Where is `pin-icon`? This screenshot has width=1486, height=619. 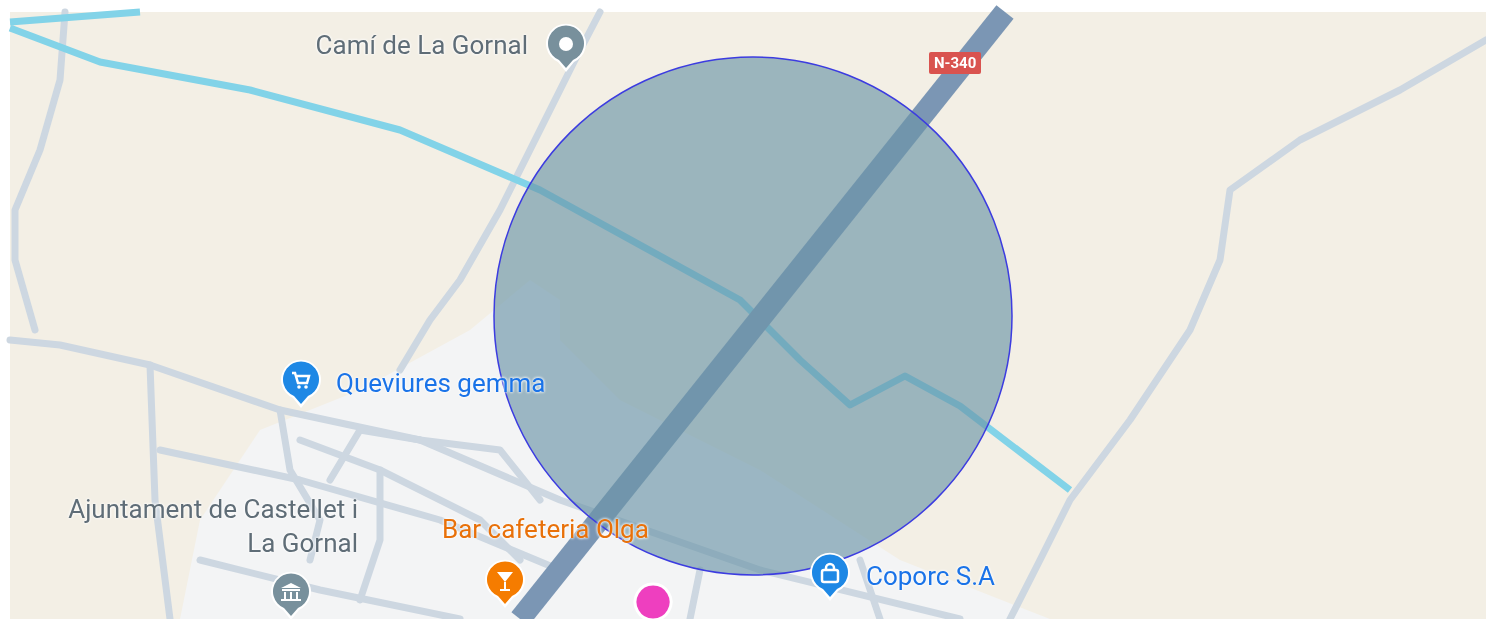 pin-icon is located at coordinates (653, 600).